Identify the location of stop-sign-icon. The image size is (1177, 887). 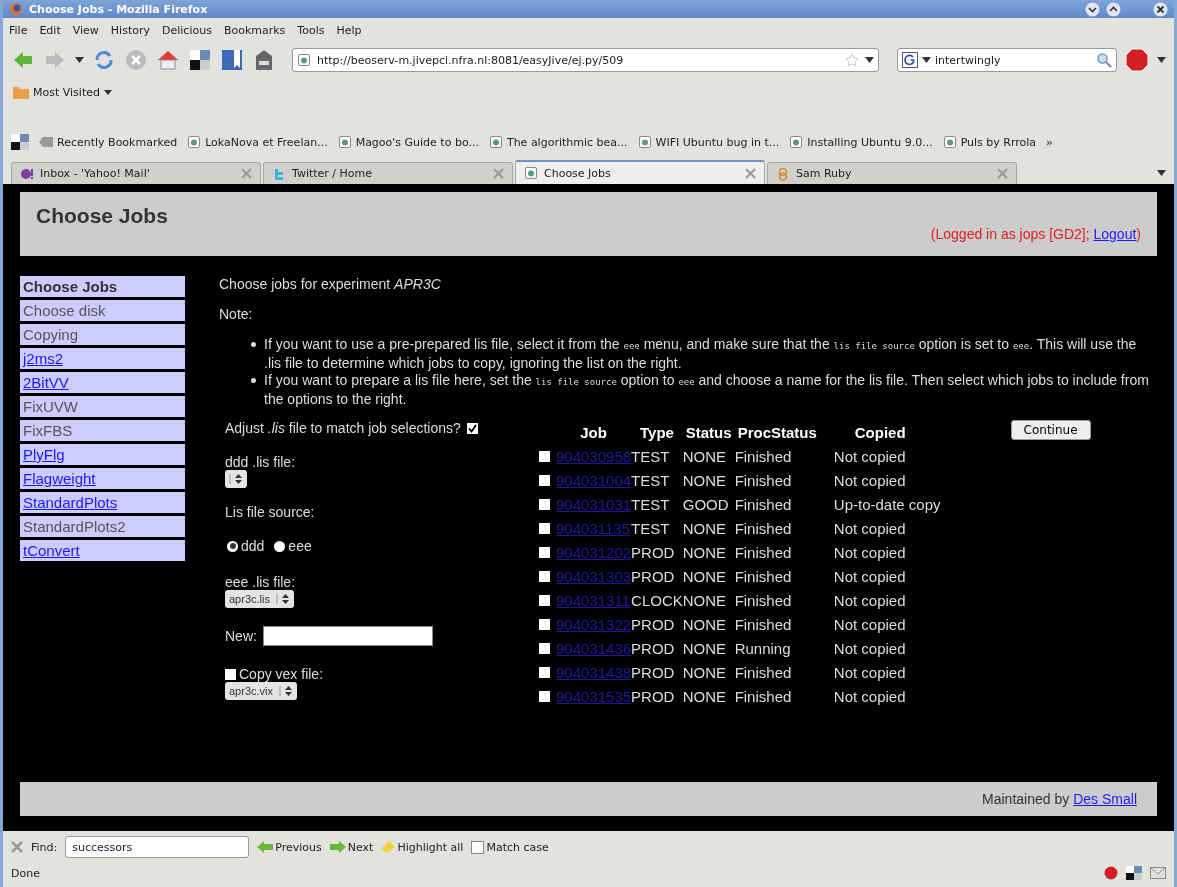
(1137, 60).